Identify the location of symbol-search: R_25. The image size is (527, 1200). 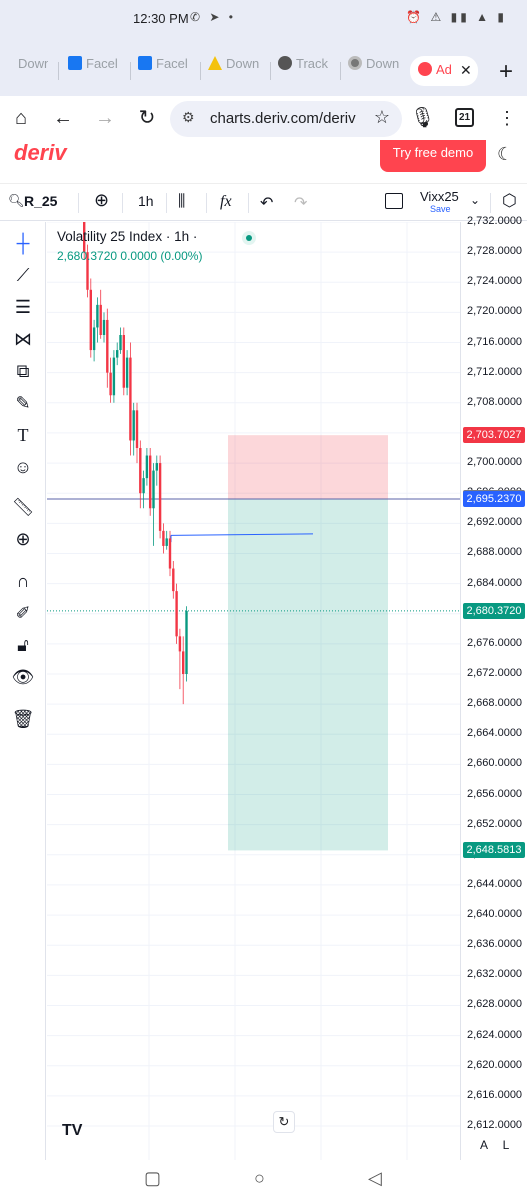
(40, 201).